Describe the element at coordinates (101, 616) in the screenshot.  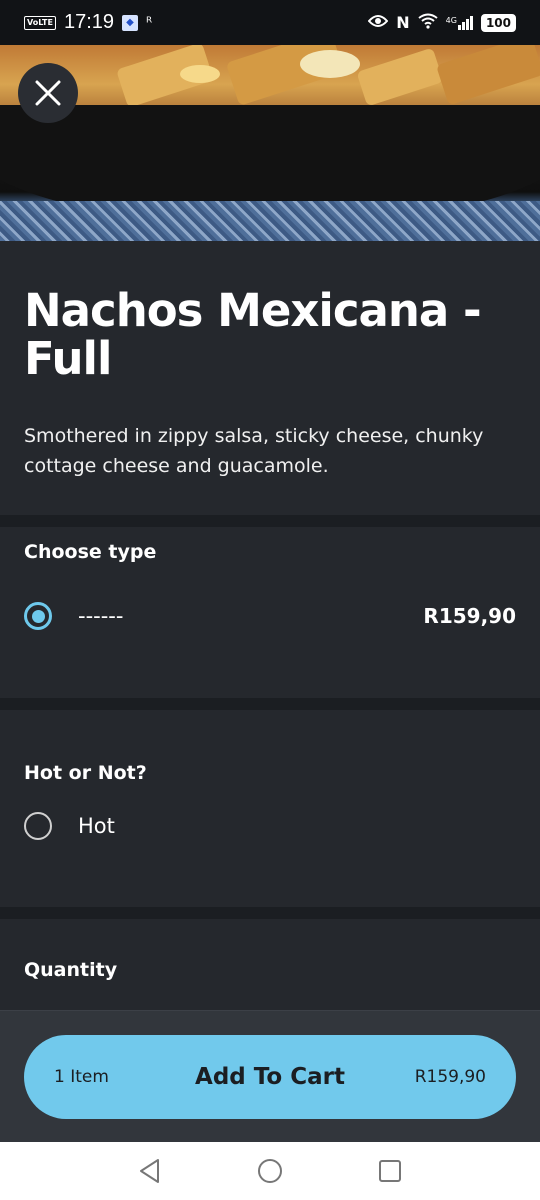
I see `option-label: ------` at that location.